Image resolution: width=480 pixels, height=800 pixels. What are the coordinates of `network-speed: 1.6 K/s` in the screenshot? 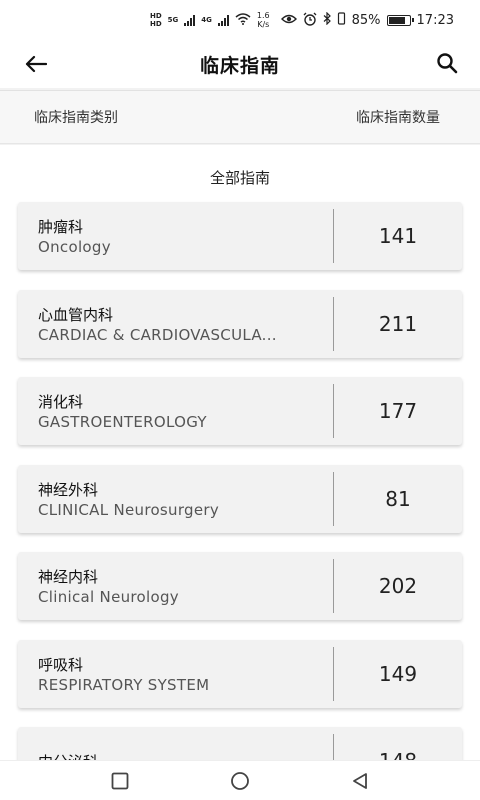 It's located at (263, 20).